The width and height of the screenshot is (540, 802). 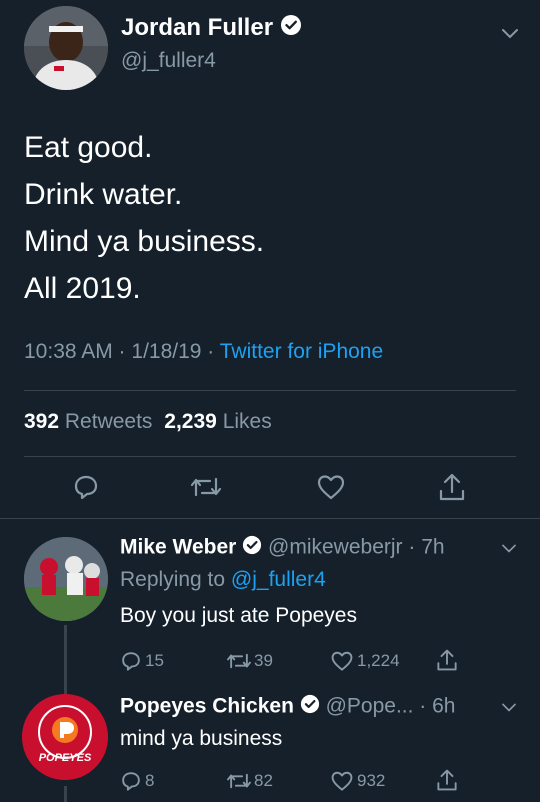 I want to click on reply-author-name: Popeyes Chicken, so click(x=207, y=706).